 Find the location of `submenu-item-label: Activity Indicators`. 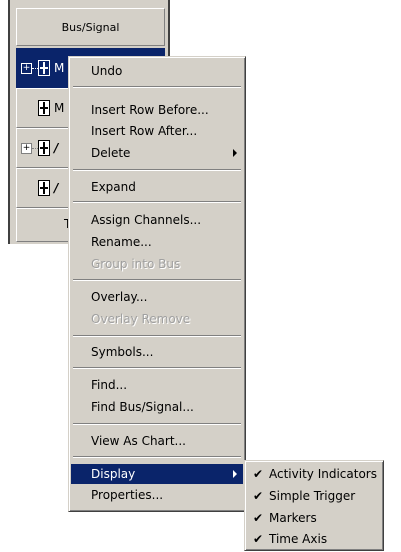

submenu-item-label: Activity Indicators is located at coordinates (323, 474).